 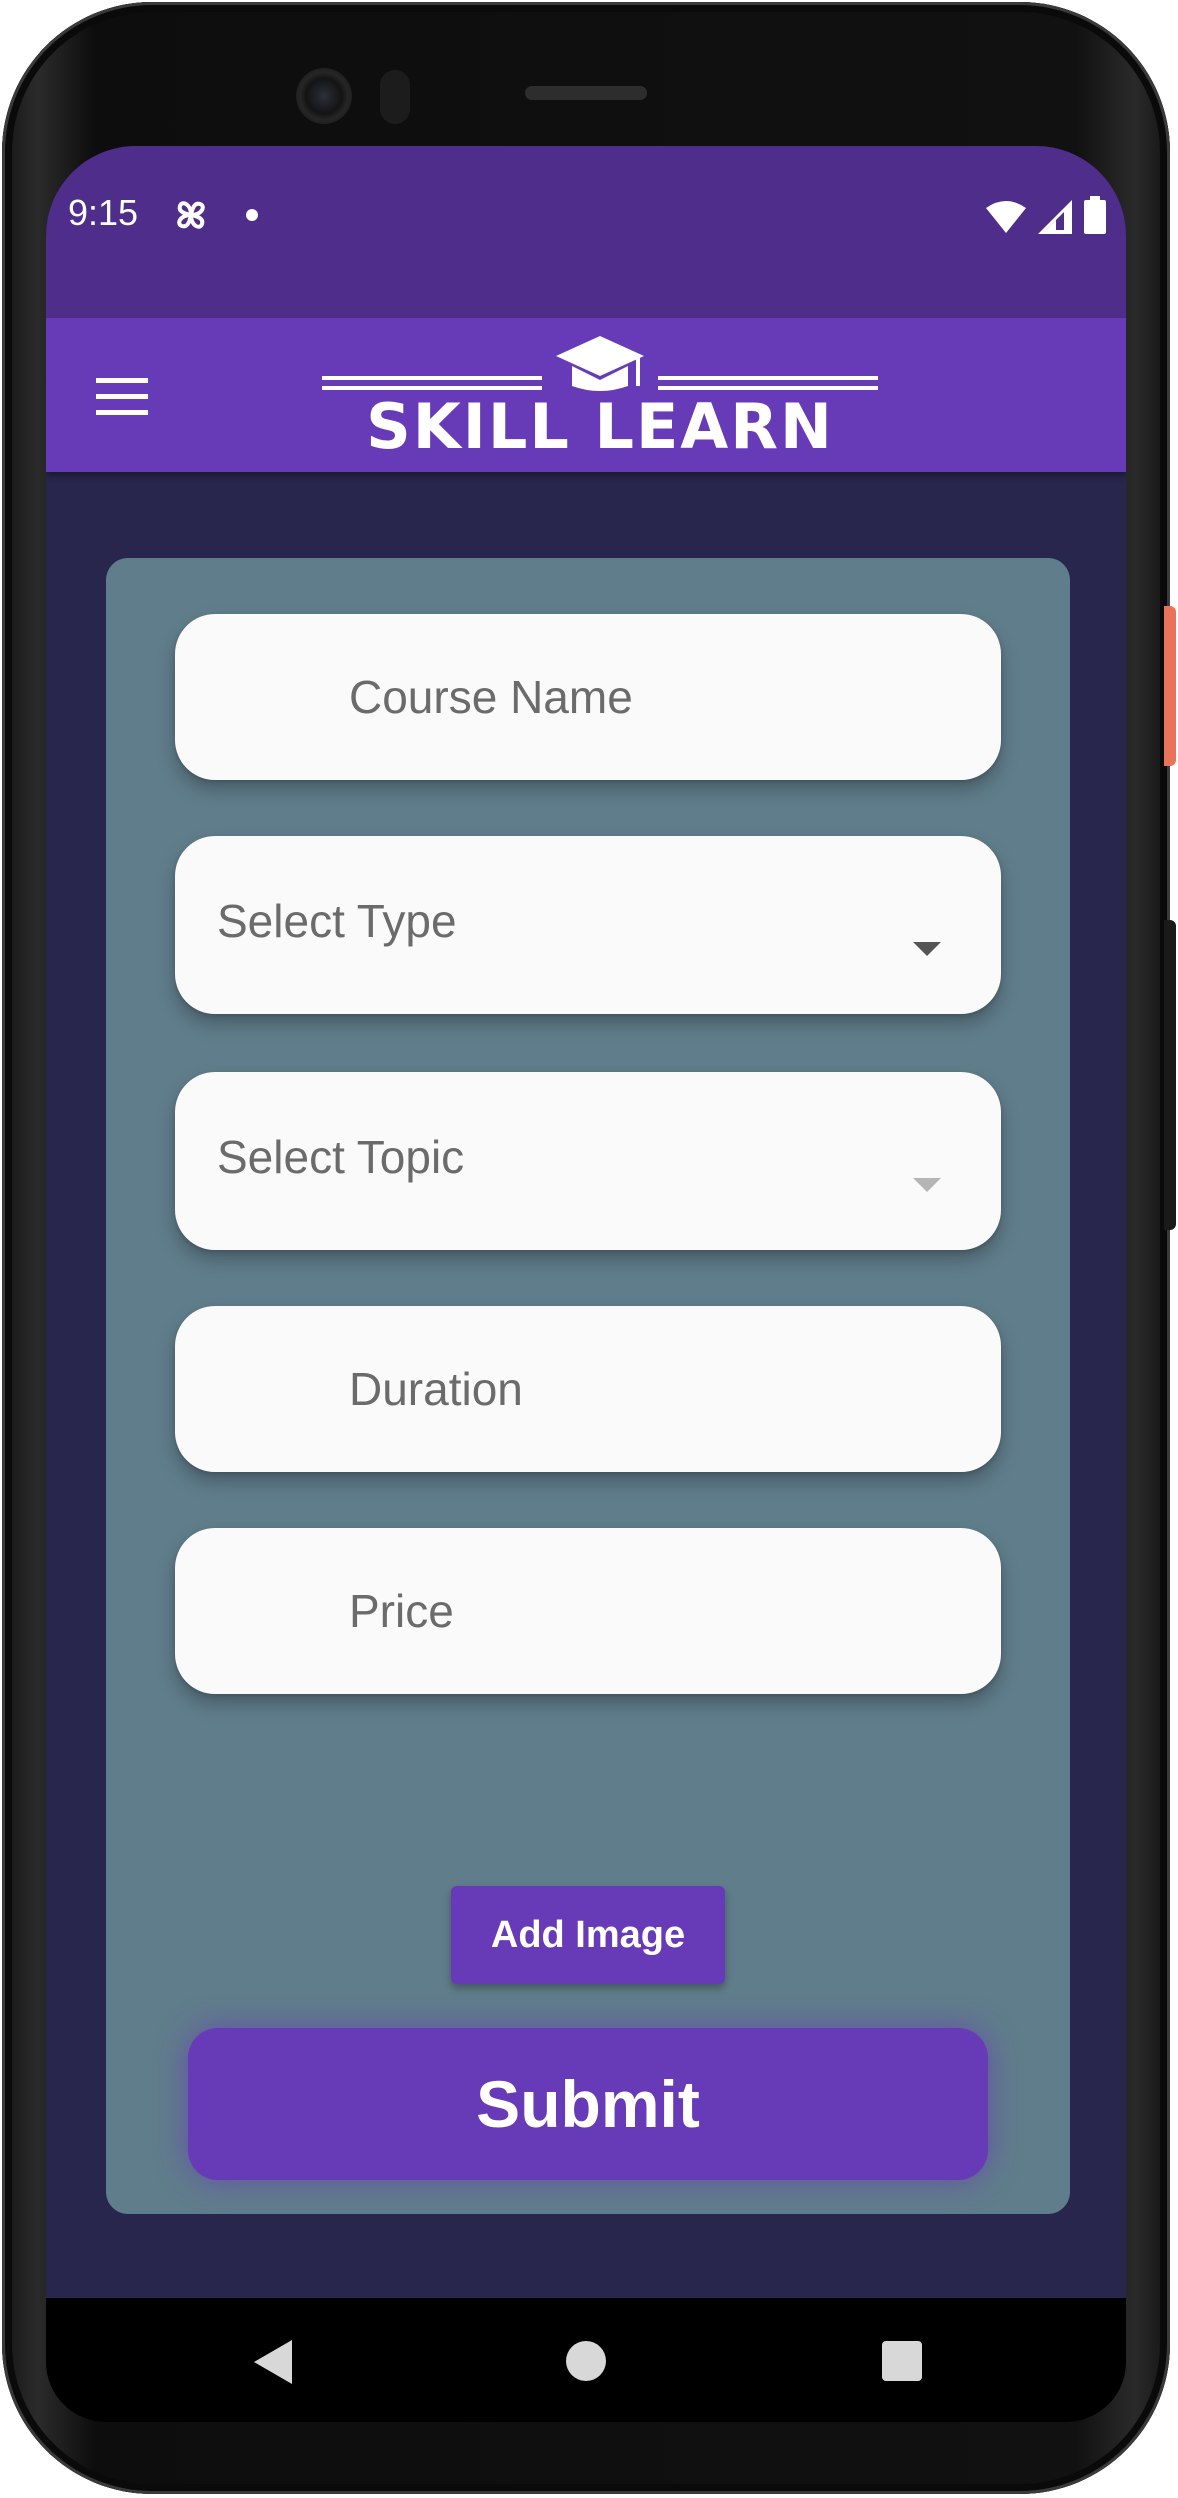 What do you see at coordinates (337, 921) in the screenshot?
I see `select-type-placeholder: Select Type` at bounding box center [337, 921].